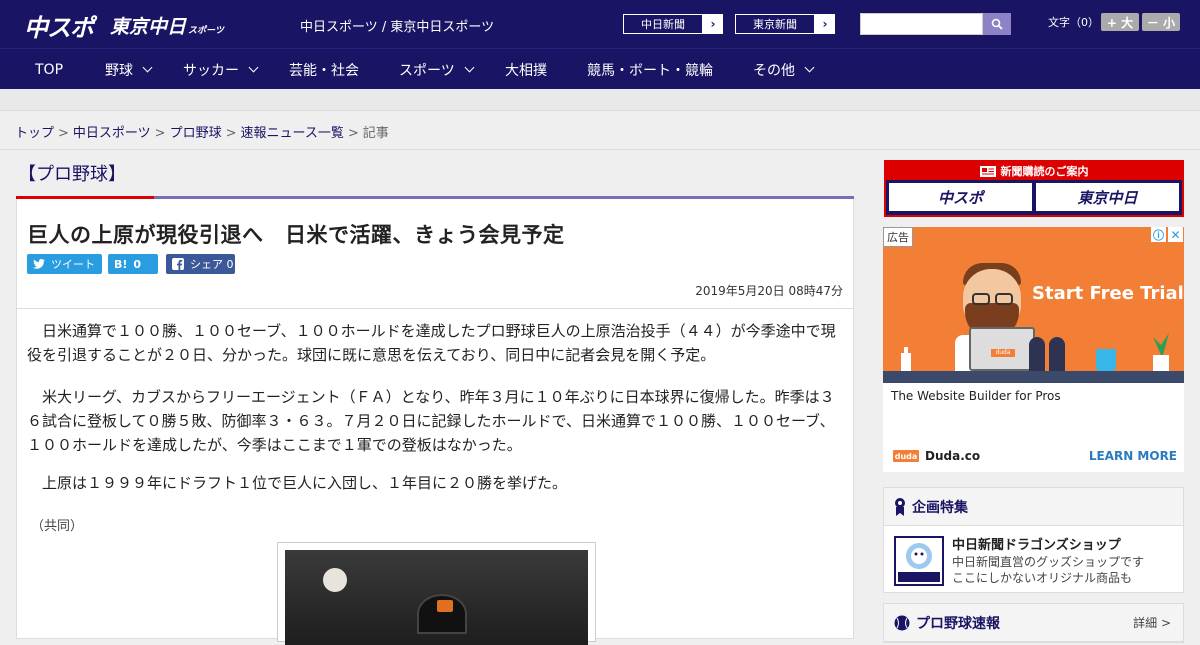 The image size is (1200, 645). What do you see at coordinates (775, 24) in the screenshot?
I see `tokyo-shimbun-label: 東京新聞` at bounding box center [775, 24].